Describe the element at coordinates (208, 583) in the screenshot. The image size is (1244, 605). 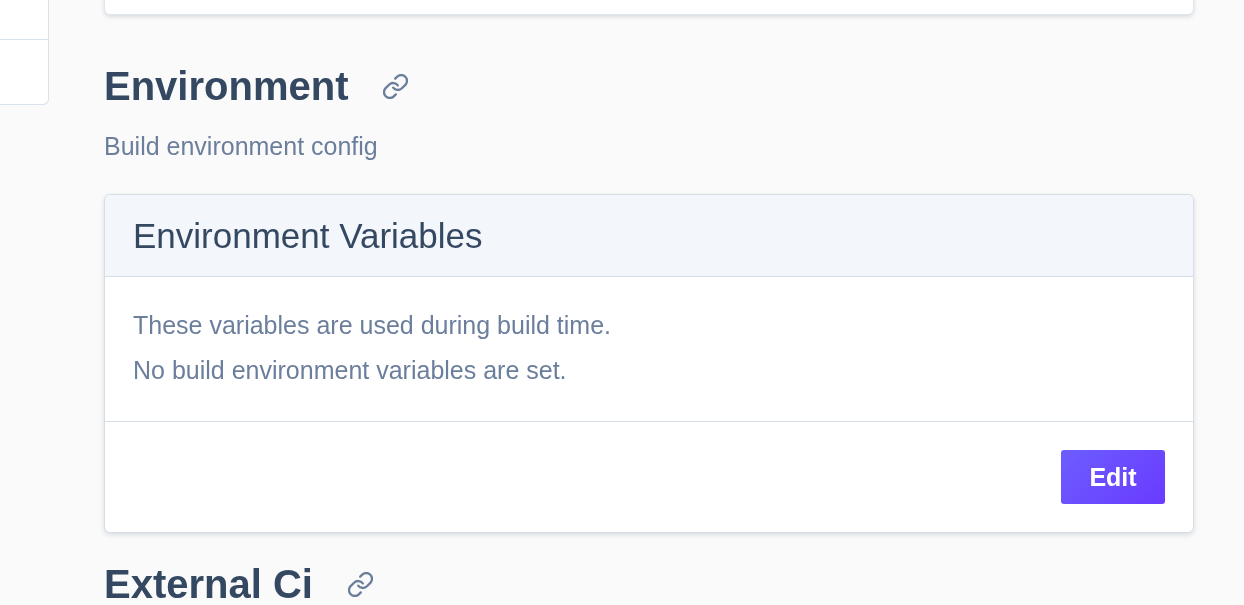
I see `section-heading: External Ci` at that location.